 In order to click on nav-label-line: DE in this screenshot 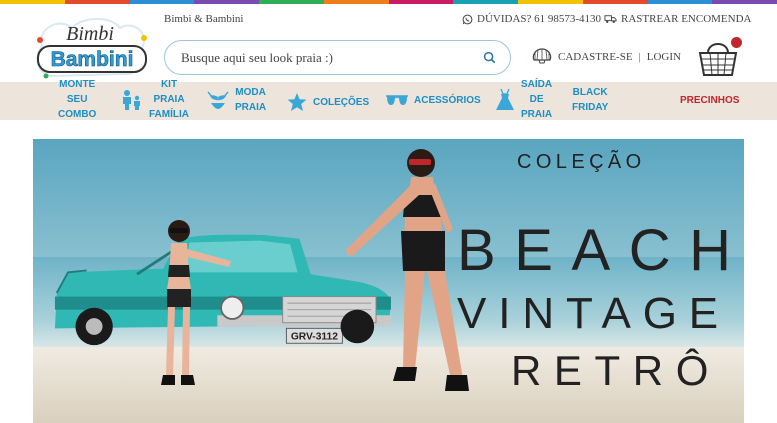, I will do `click(536, 99)`.